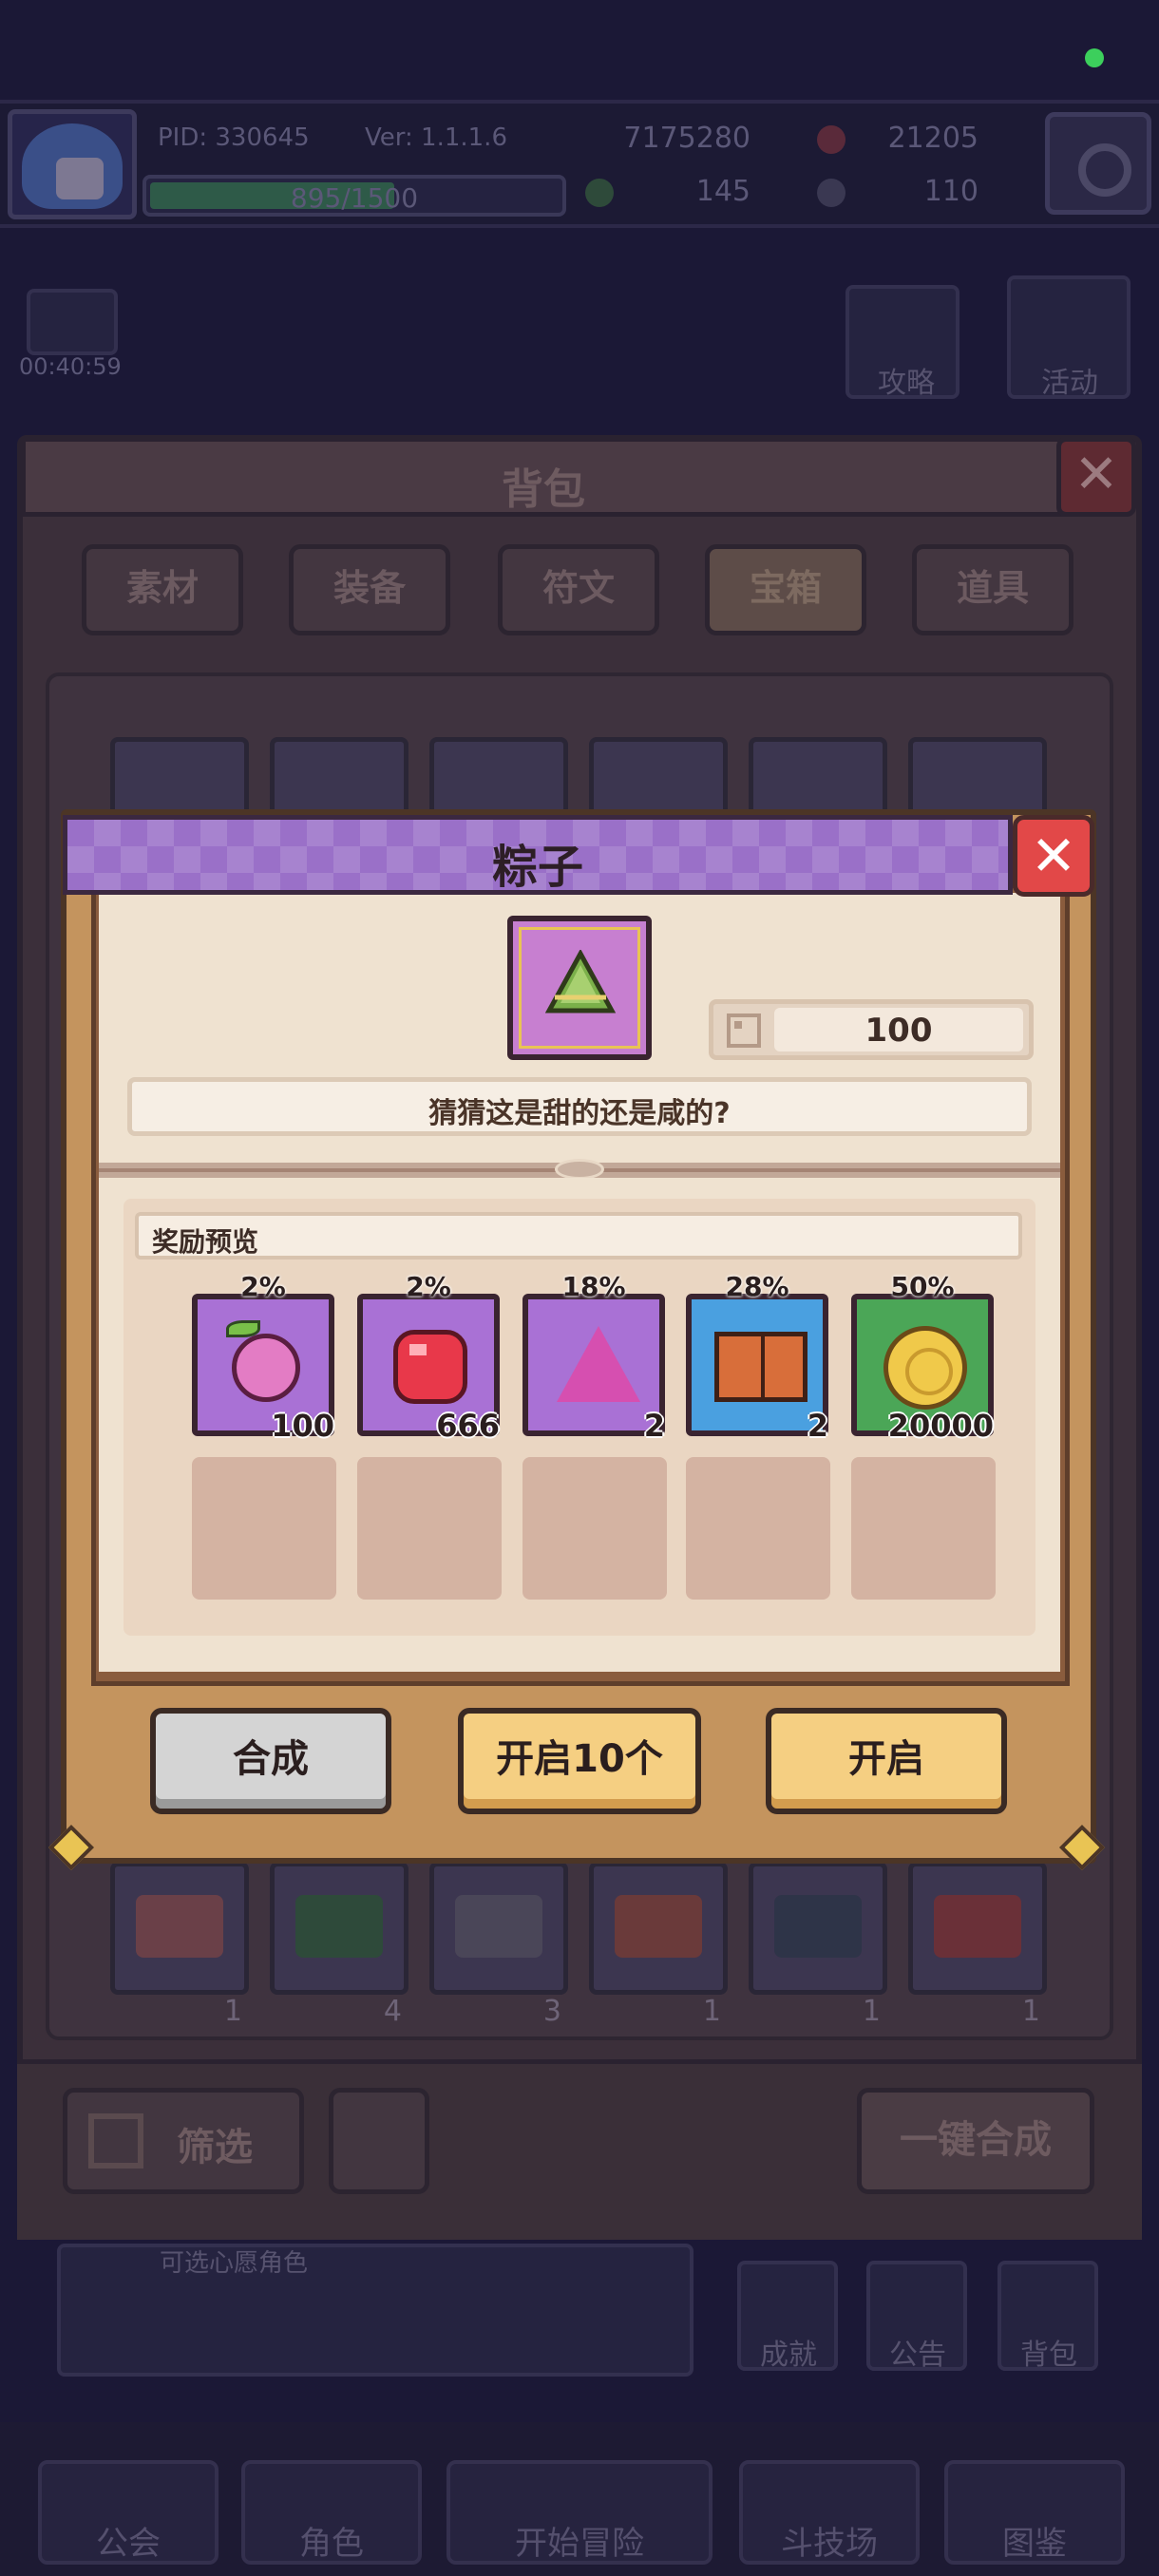 The width and height of the screenshot is (1159, 2576). What do you see at coordinates (80, 178) in the screenshot?
I see `avatar-face` at bounding box center [80, 178].